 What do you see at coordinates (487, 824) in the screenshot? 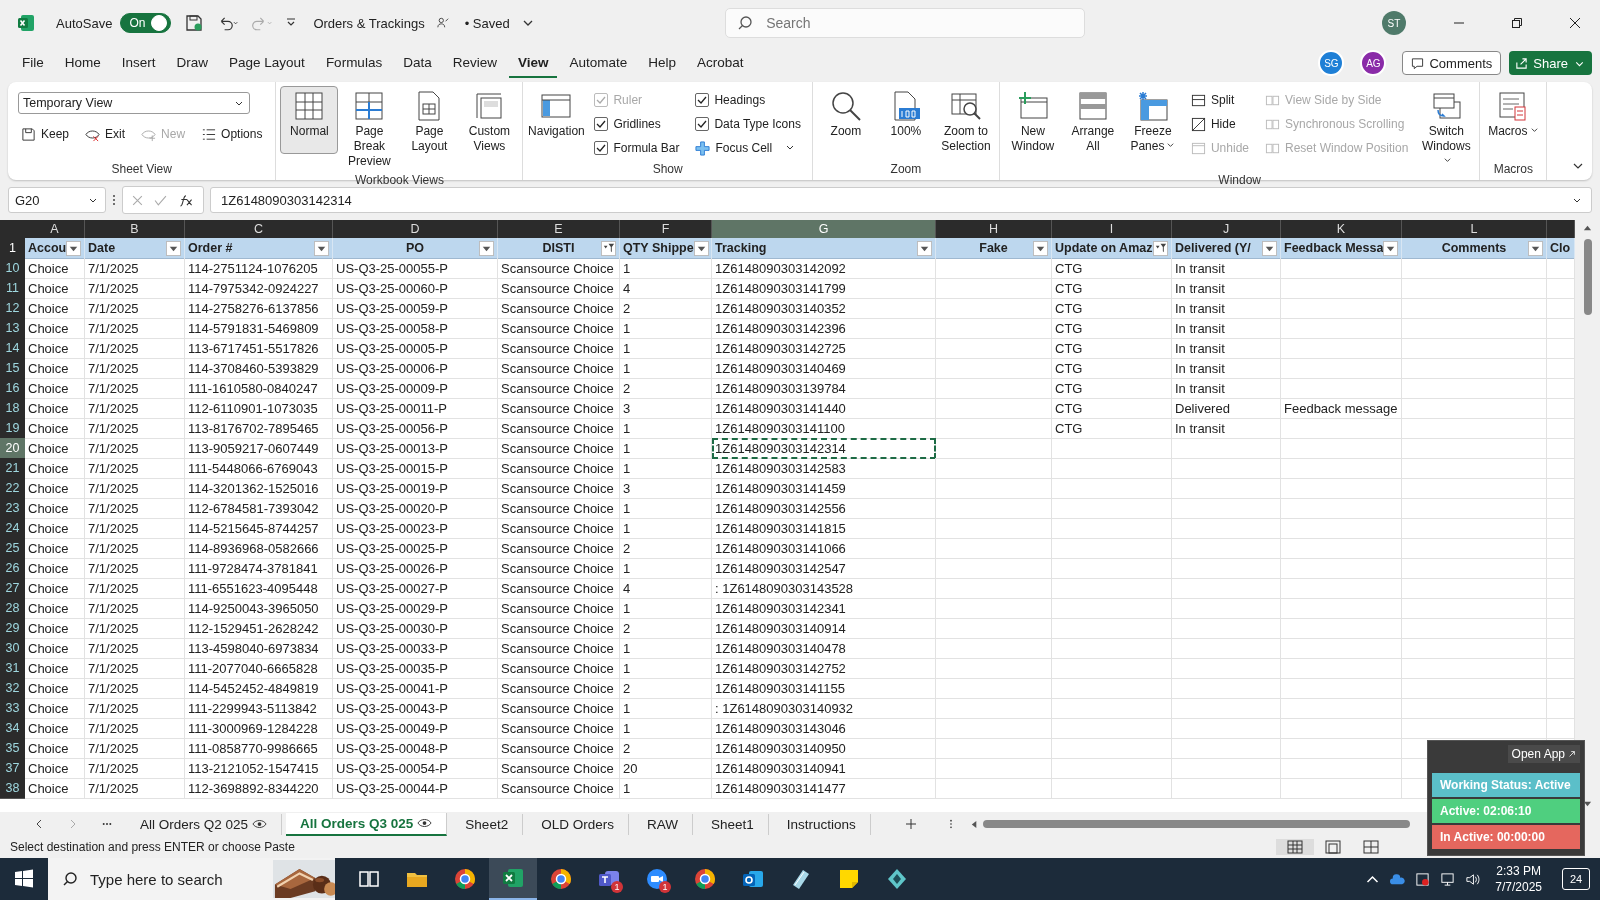
I see `sheet-tab: Sheet2` at bounding box center [487, 824].